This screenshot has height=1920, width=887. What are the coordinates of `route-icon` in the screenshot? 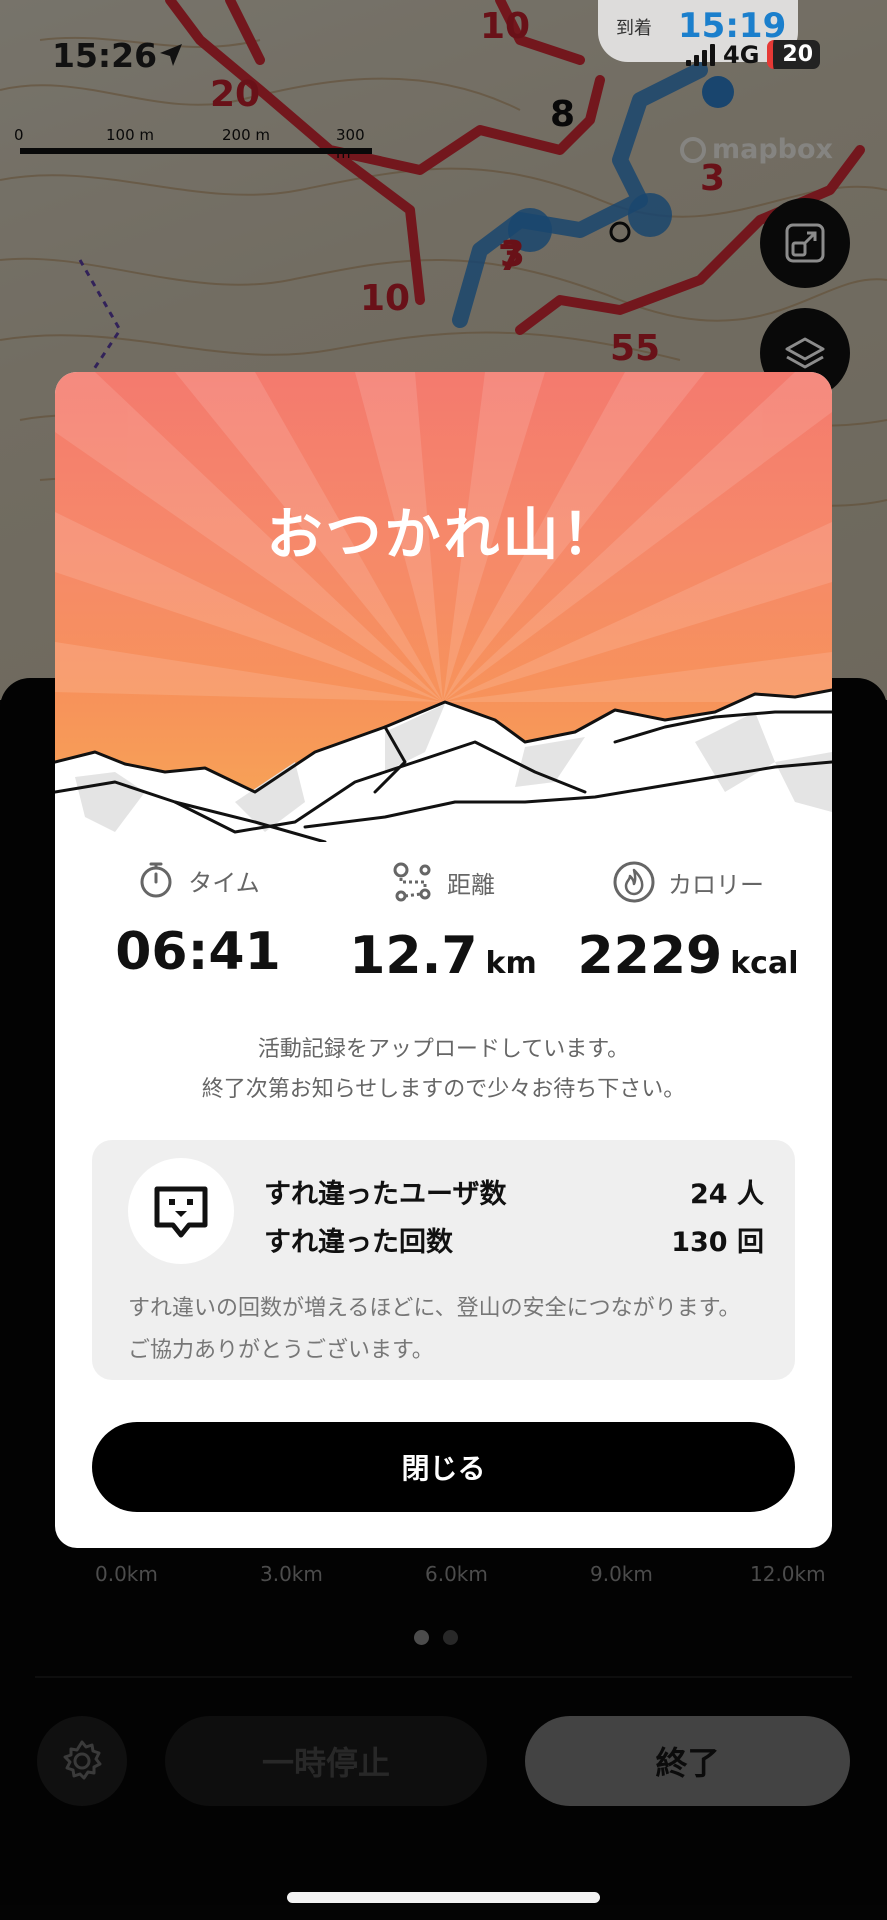 It's located at (412, 882).